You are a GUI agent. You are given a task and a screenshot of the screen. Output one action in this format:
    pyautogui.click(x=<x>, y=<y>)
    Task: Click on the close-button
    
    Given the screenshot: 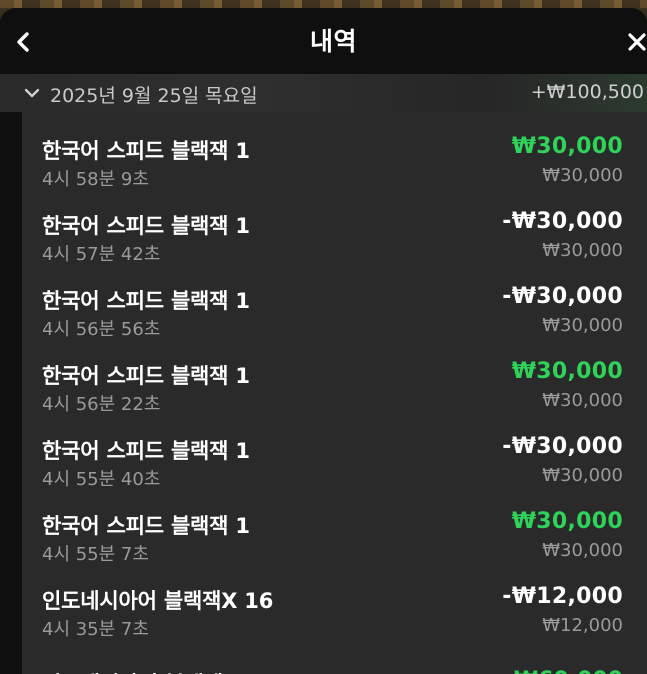 What is the action you would take?
    pyautogui.click(x=636, y=42)
    